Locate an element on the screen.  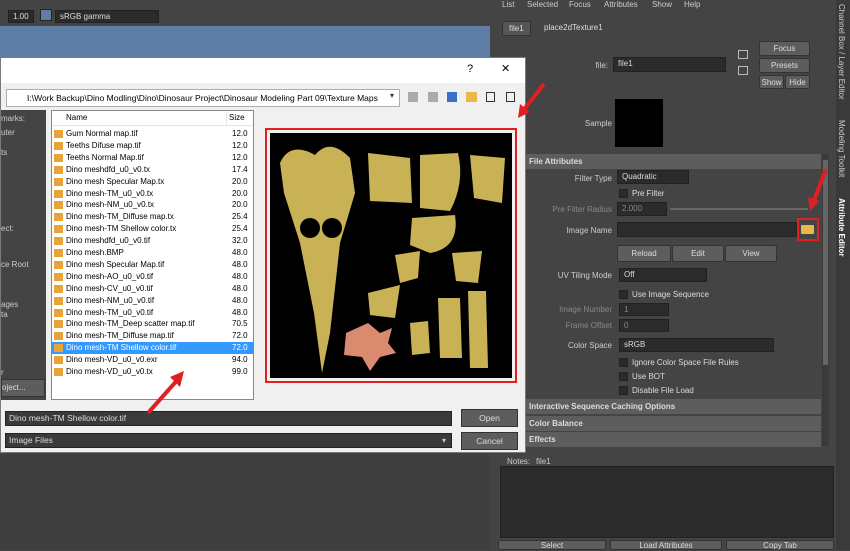
presets-button: Presets is located at coordinates (784, 65).